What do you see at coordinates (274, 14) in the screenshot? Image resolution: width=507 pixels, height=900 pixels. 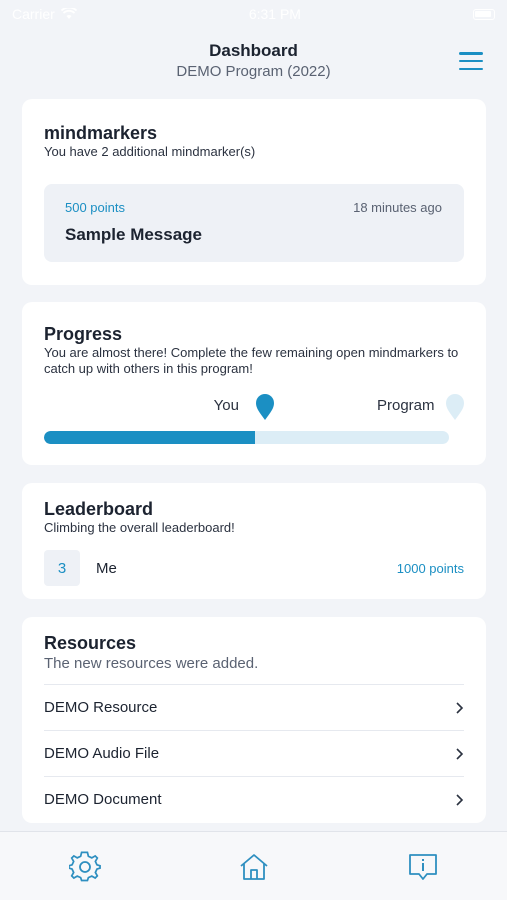 I see `status-time: 6:31 PM` at bounding box center [274, 14].